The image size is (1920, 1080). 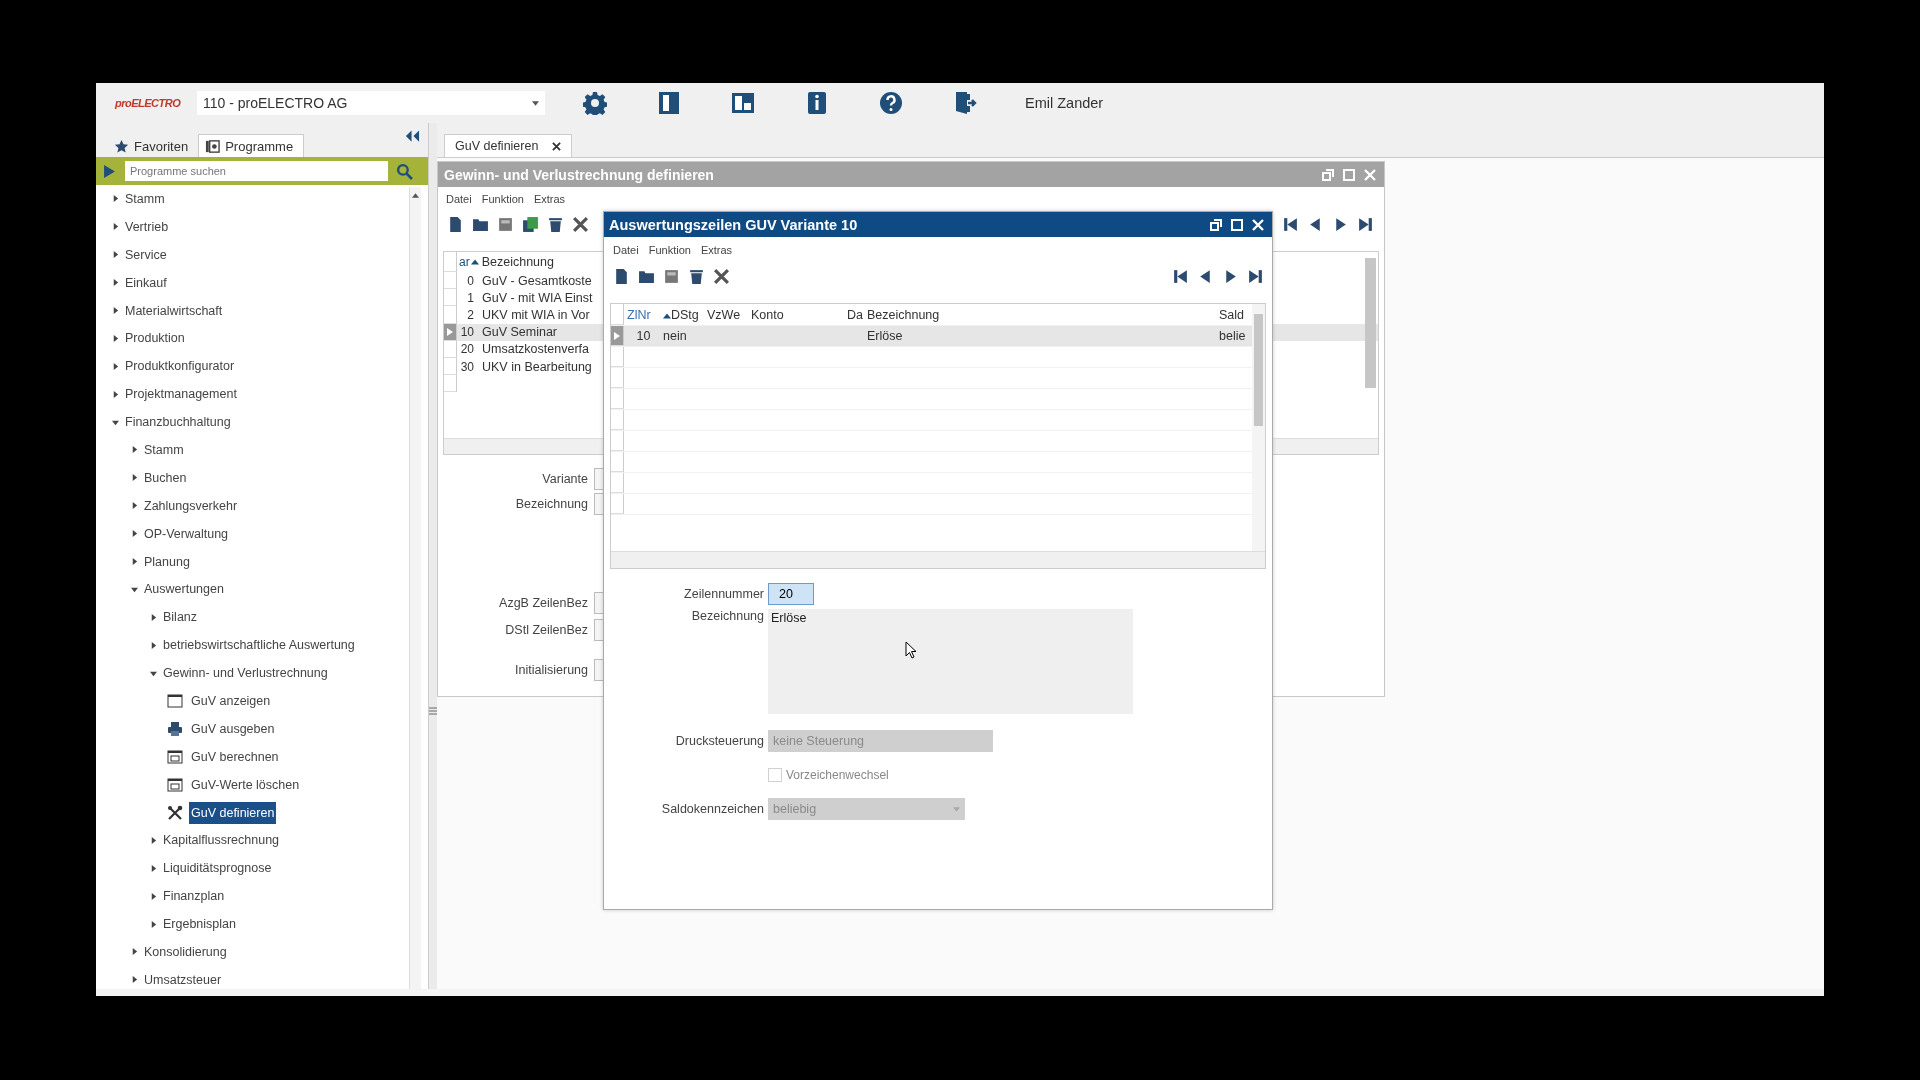 I want to click on table-cell: UKV in Bearbeitung, so click(x=537, y=366).